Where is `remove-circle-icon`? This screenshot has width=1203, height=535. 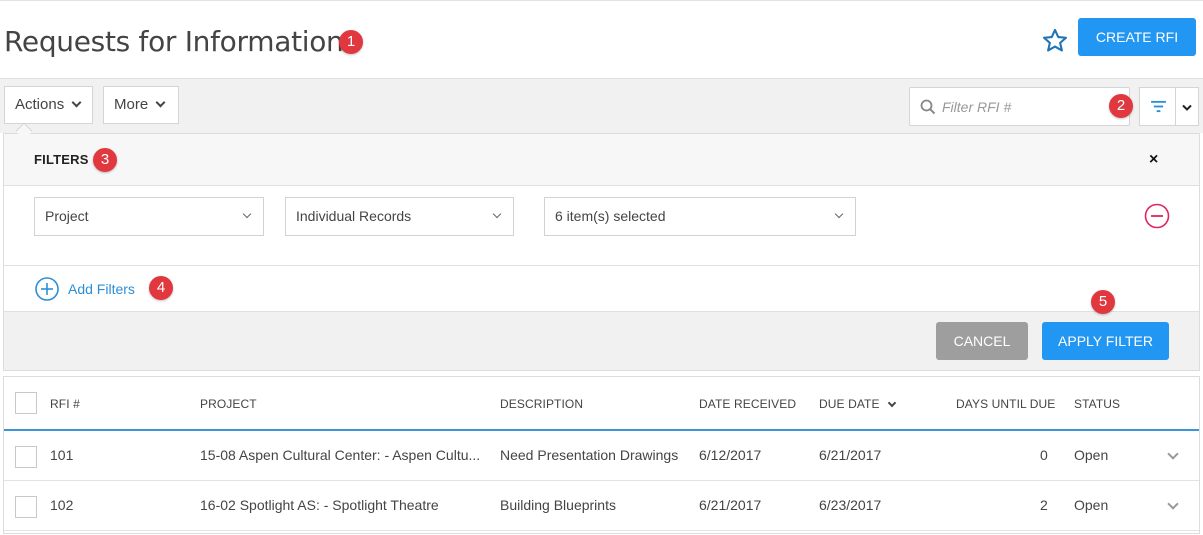
remove-circle-icon is located at coordinates (1157, 216).